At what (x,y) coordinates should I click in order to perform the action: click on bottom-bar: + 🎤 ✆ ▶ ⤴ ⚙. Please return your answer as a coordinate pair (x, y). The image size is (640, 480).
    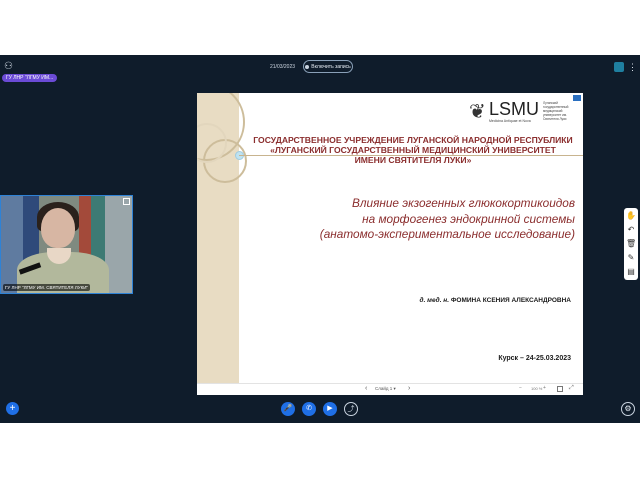
    Looking at the image, I should click on (320, 411).